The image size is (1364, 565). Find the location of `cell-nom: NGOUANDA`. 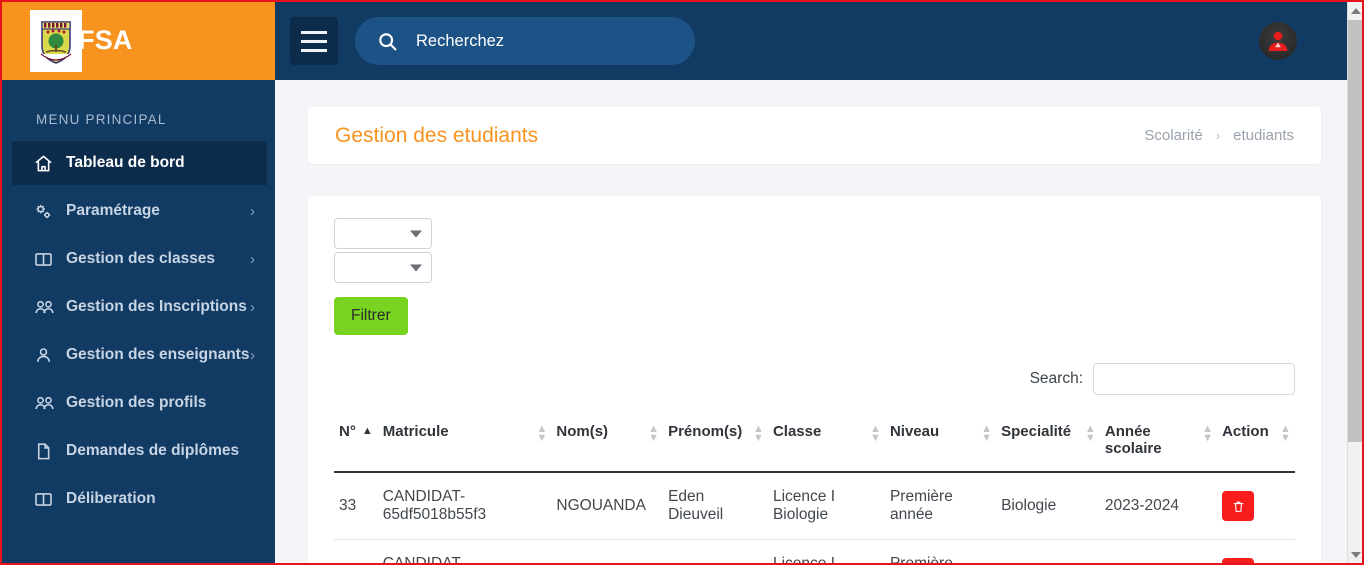

cell-nom: NGOUANDA is located at coordinates (607, 506).